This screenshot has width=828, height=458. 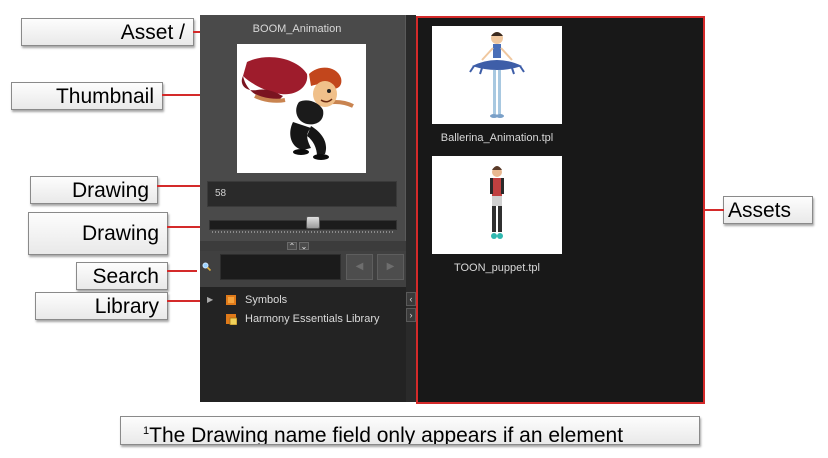 I want to click on callout-library: Library, so click(x=101, y=306).